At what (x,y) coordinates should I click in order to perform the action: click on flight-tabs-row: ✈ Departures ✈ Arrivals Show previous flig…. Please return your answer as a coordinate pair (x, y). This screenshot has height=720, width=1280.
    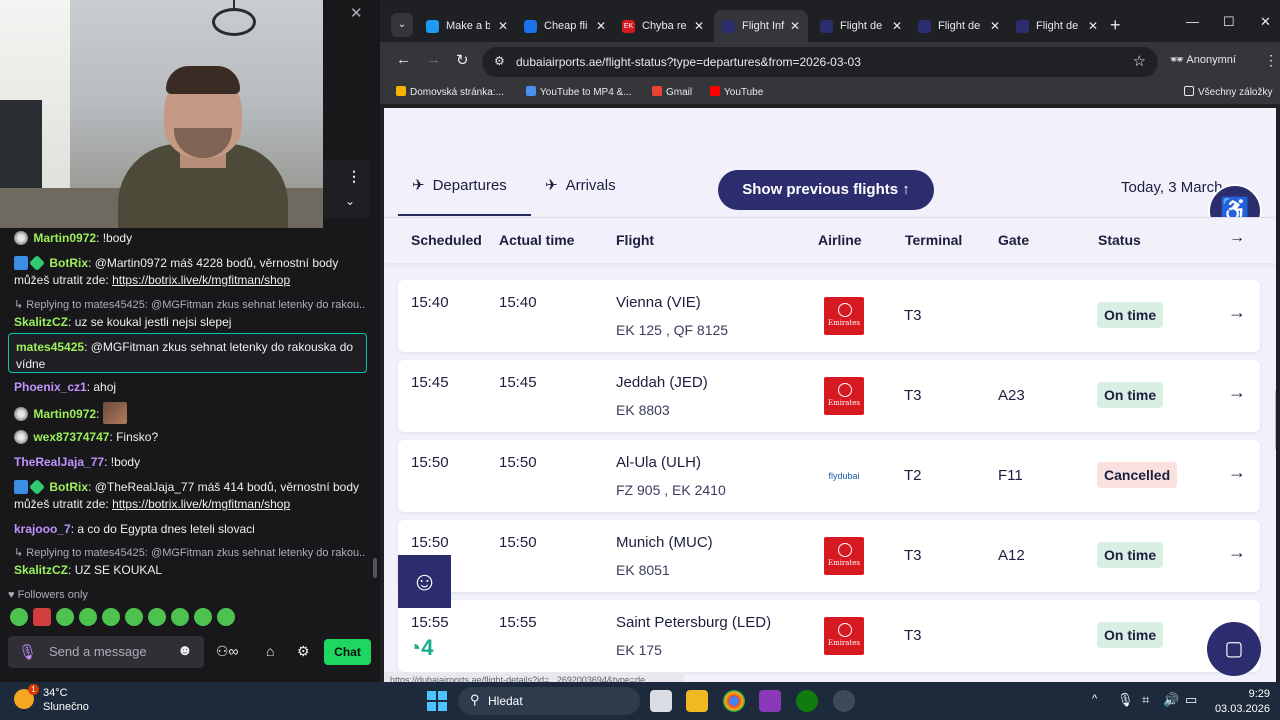
    Looking at the image, I should click on (830, 162).